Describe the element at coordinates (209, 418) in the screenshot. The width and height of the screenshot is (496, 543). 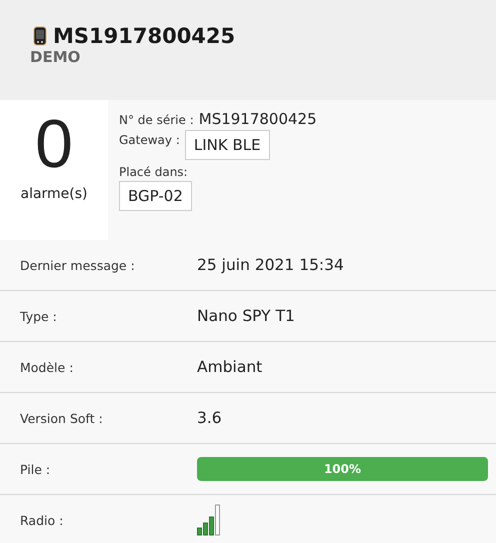
I see `field-value: 3.6` at that location.